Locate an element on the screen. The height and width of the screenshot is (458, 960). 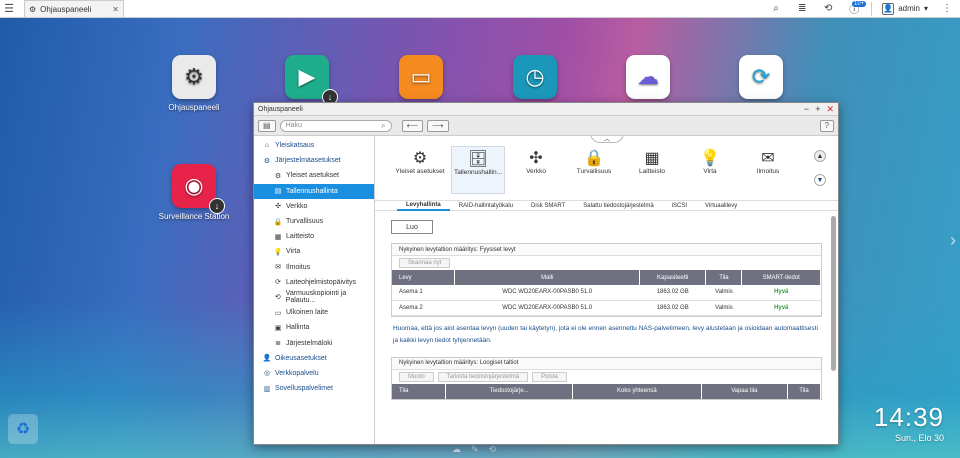
desktop-icon-video-station: ▶ ↓ is located at coordinates (307, 80).